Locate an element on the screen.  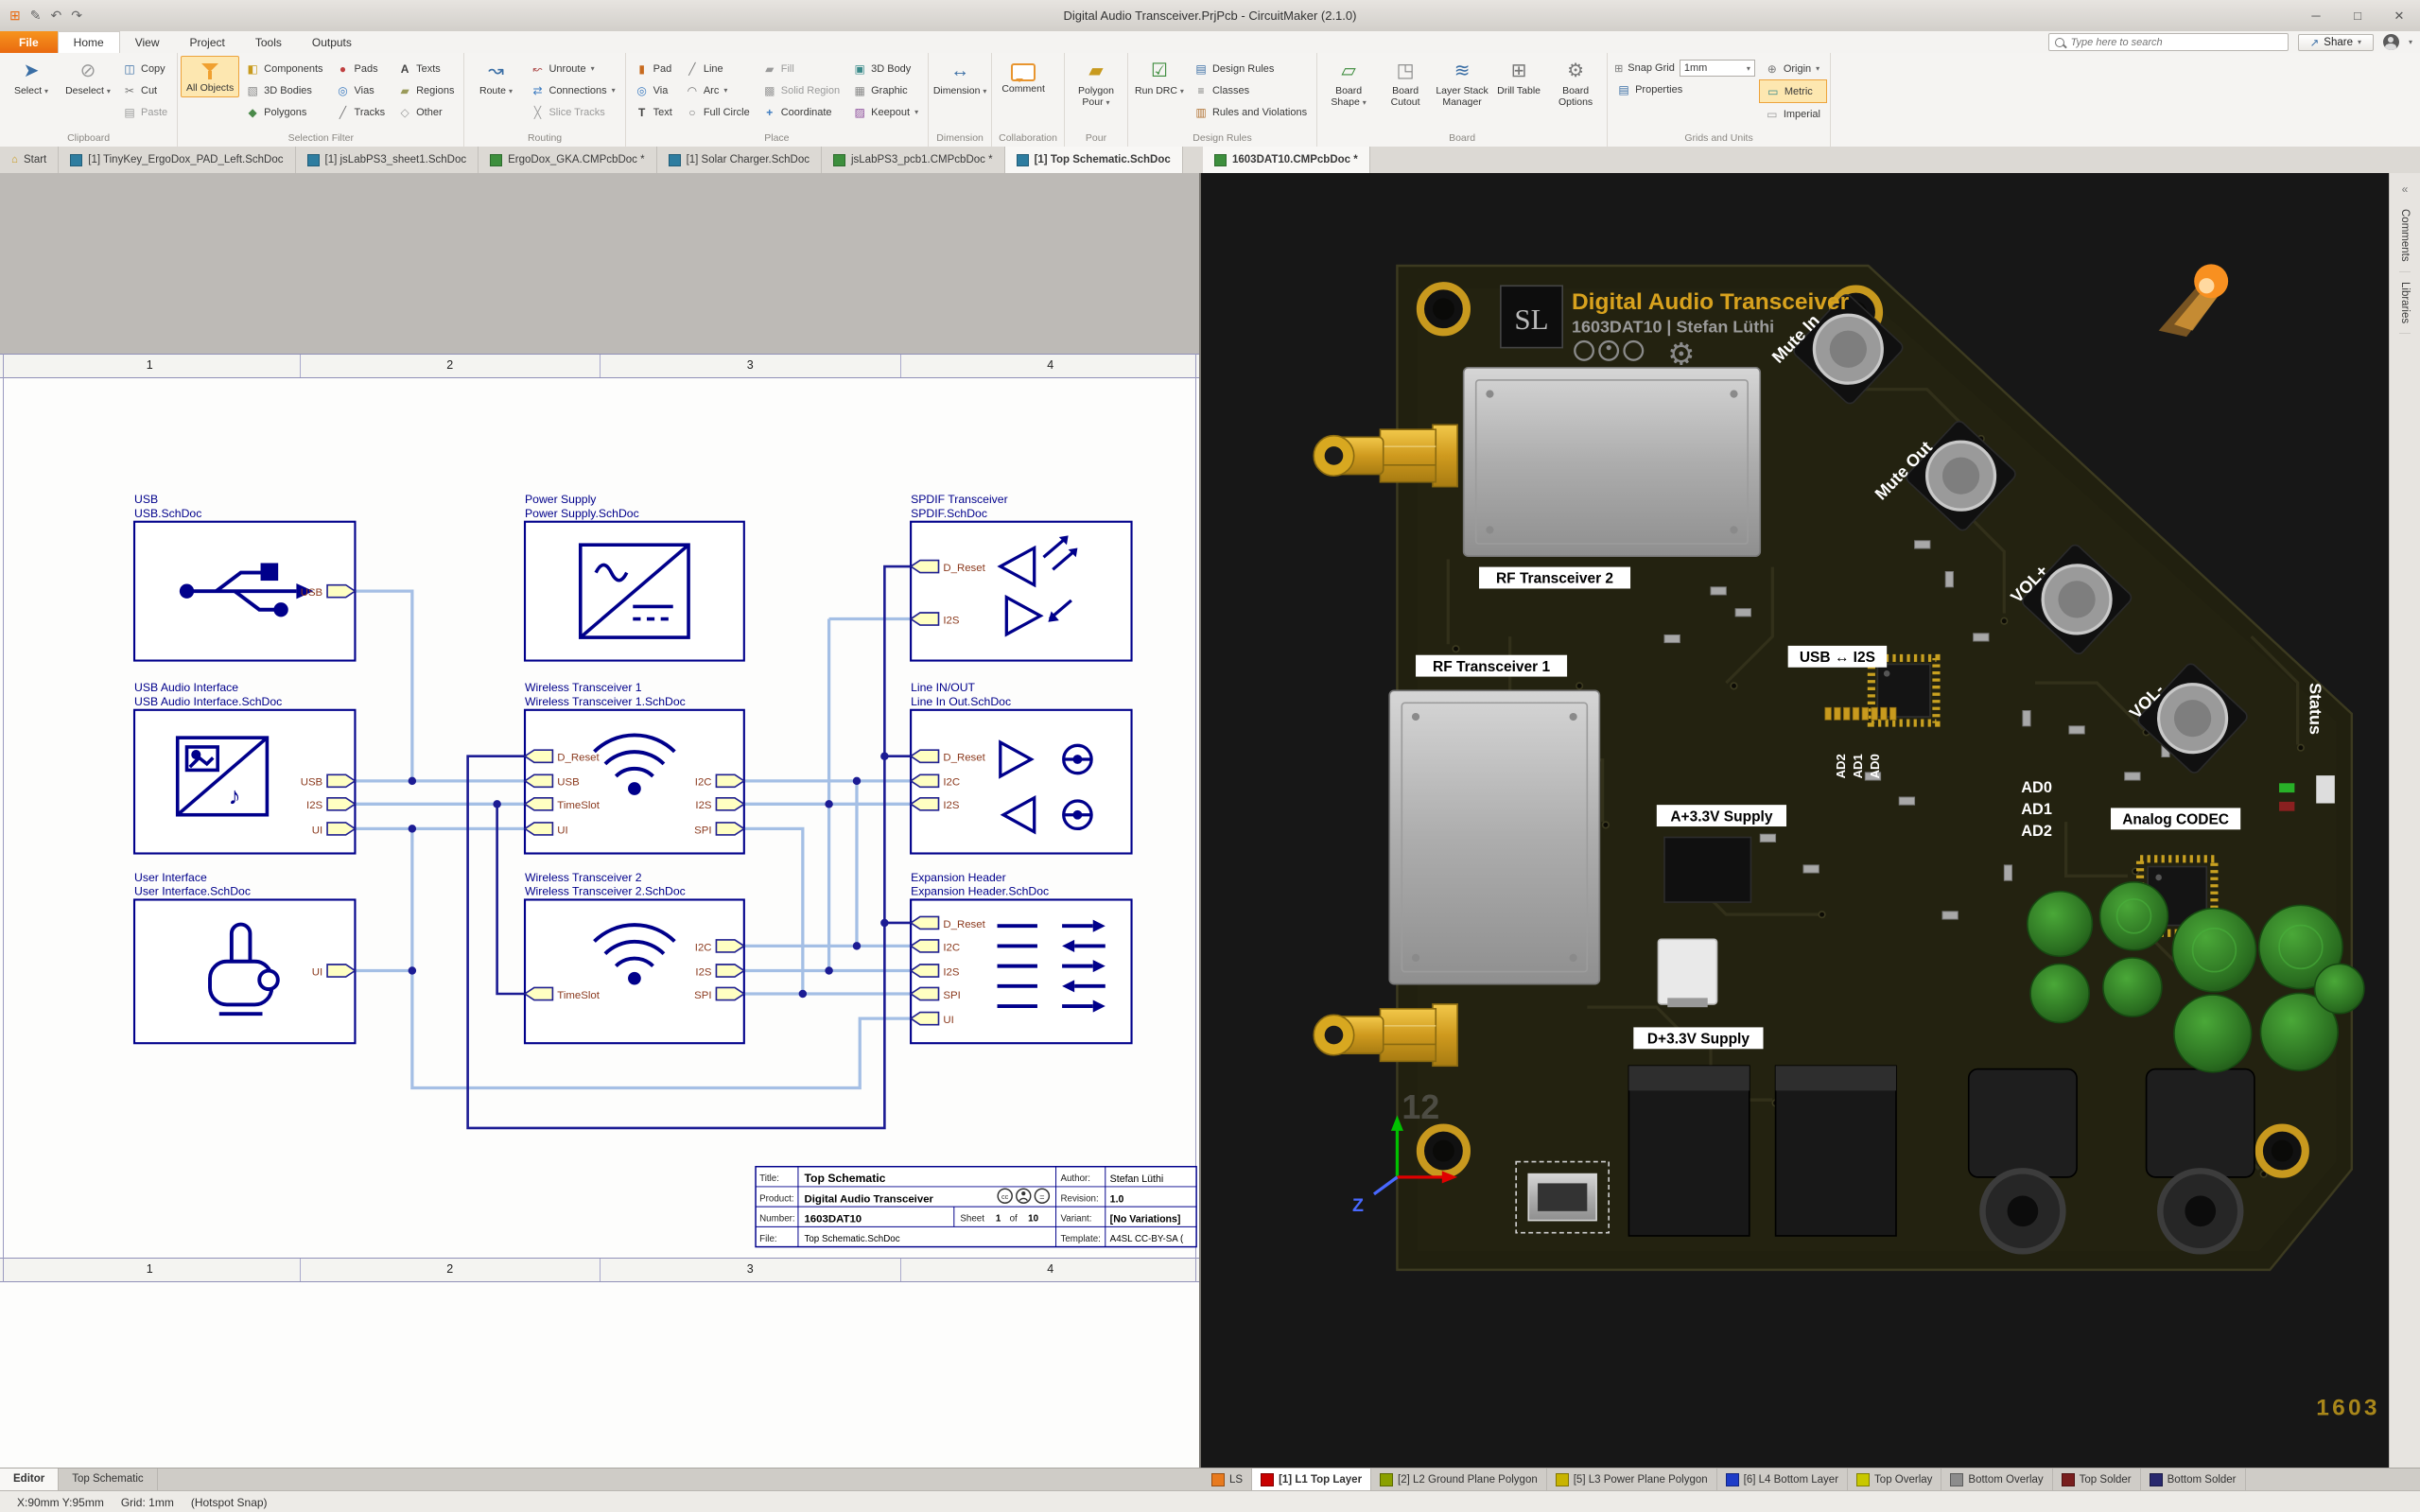
filter-vias: ◎ Vias is located at coordinates (361, 90).